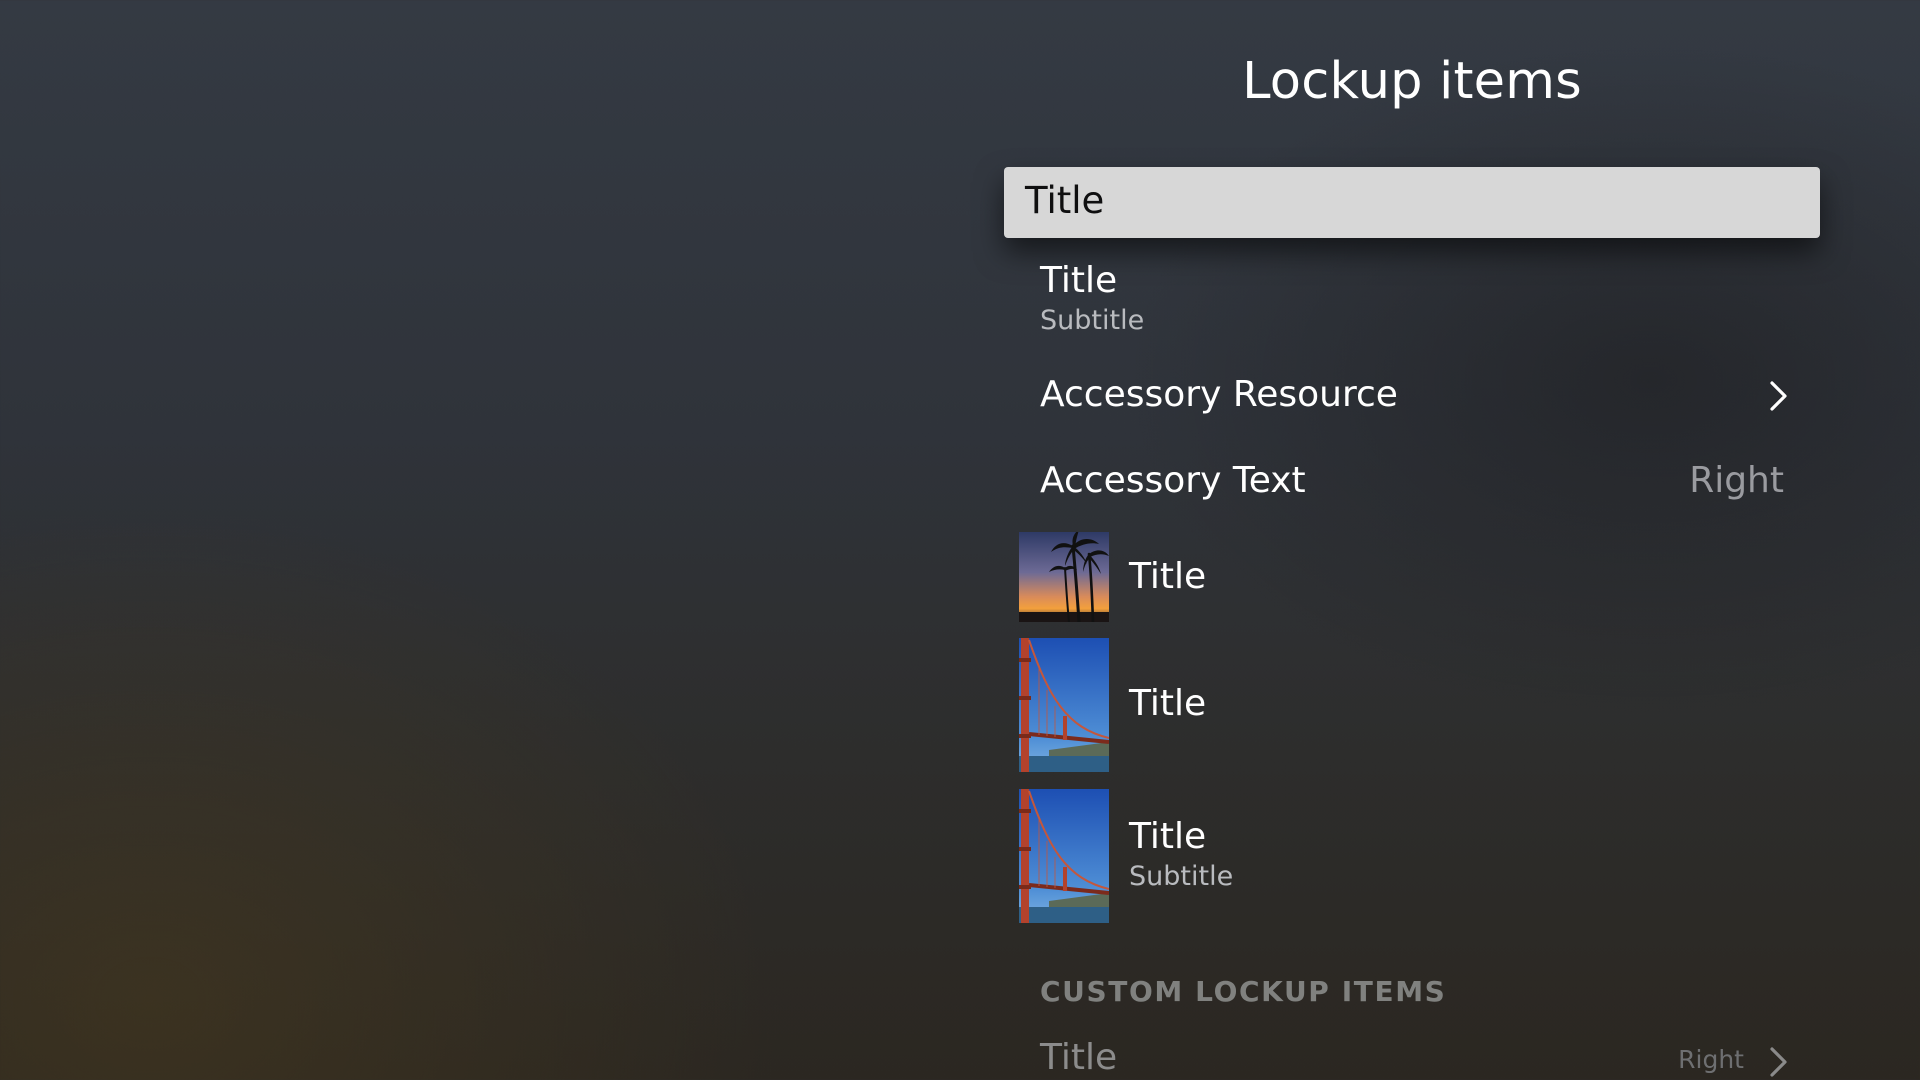 This screenshot has width=1920, height=1080. Describe the element at coordinates (1412, 202) in the screenshot. I see `lockup-item-focused: Title` at that location.